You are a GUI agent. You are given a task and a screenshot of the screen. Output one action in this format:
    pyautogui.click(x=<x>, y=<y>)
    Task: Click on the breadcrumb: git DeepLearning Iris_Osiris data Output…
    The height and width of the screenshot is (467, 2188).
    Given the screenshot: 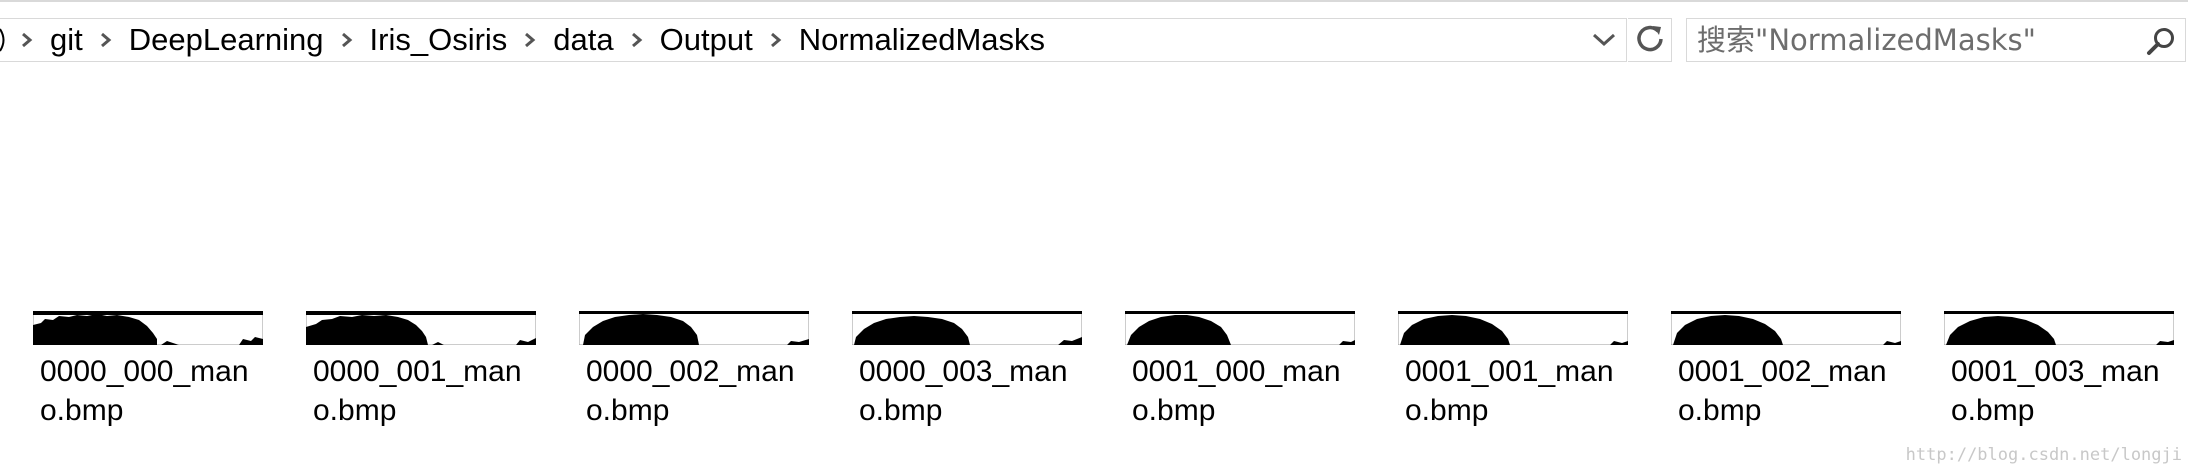 What is the action you would take?
    pyautogui.click(x=525, y=40)
    